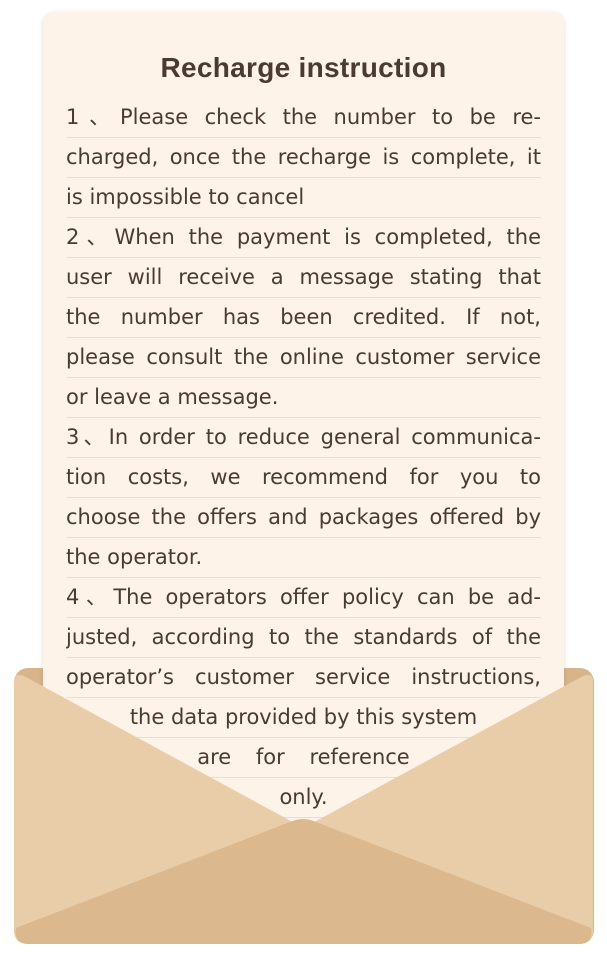  What do you see at coordinates (303, 398) in the screenshot?
I see `instruction-line: or leave a message.` at bounding box center [303, 398].